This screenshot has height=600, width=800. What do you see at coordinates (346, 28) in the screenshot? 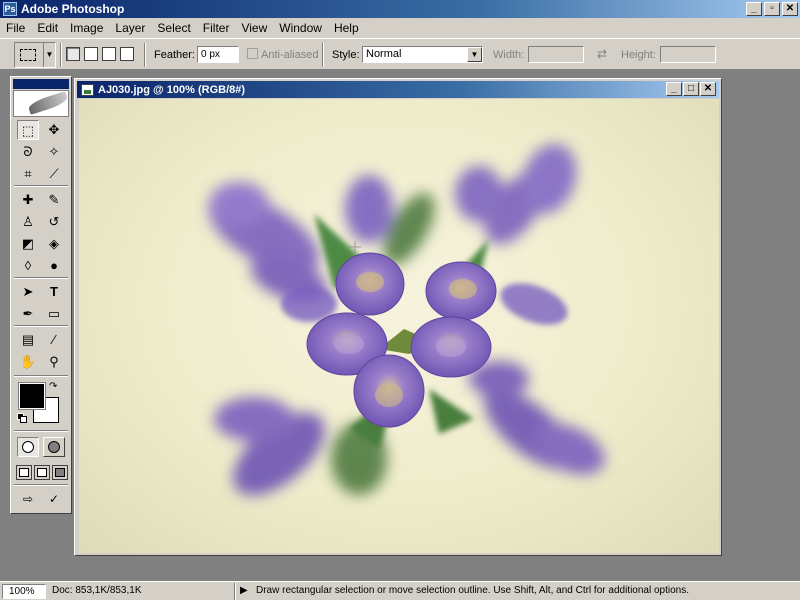
I see `menu-help: Help` at bounding box center [346, 28].